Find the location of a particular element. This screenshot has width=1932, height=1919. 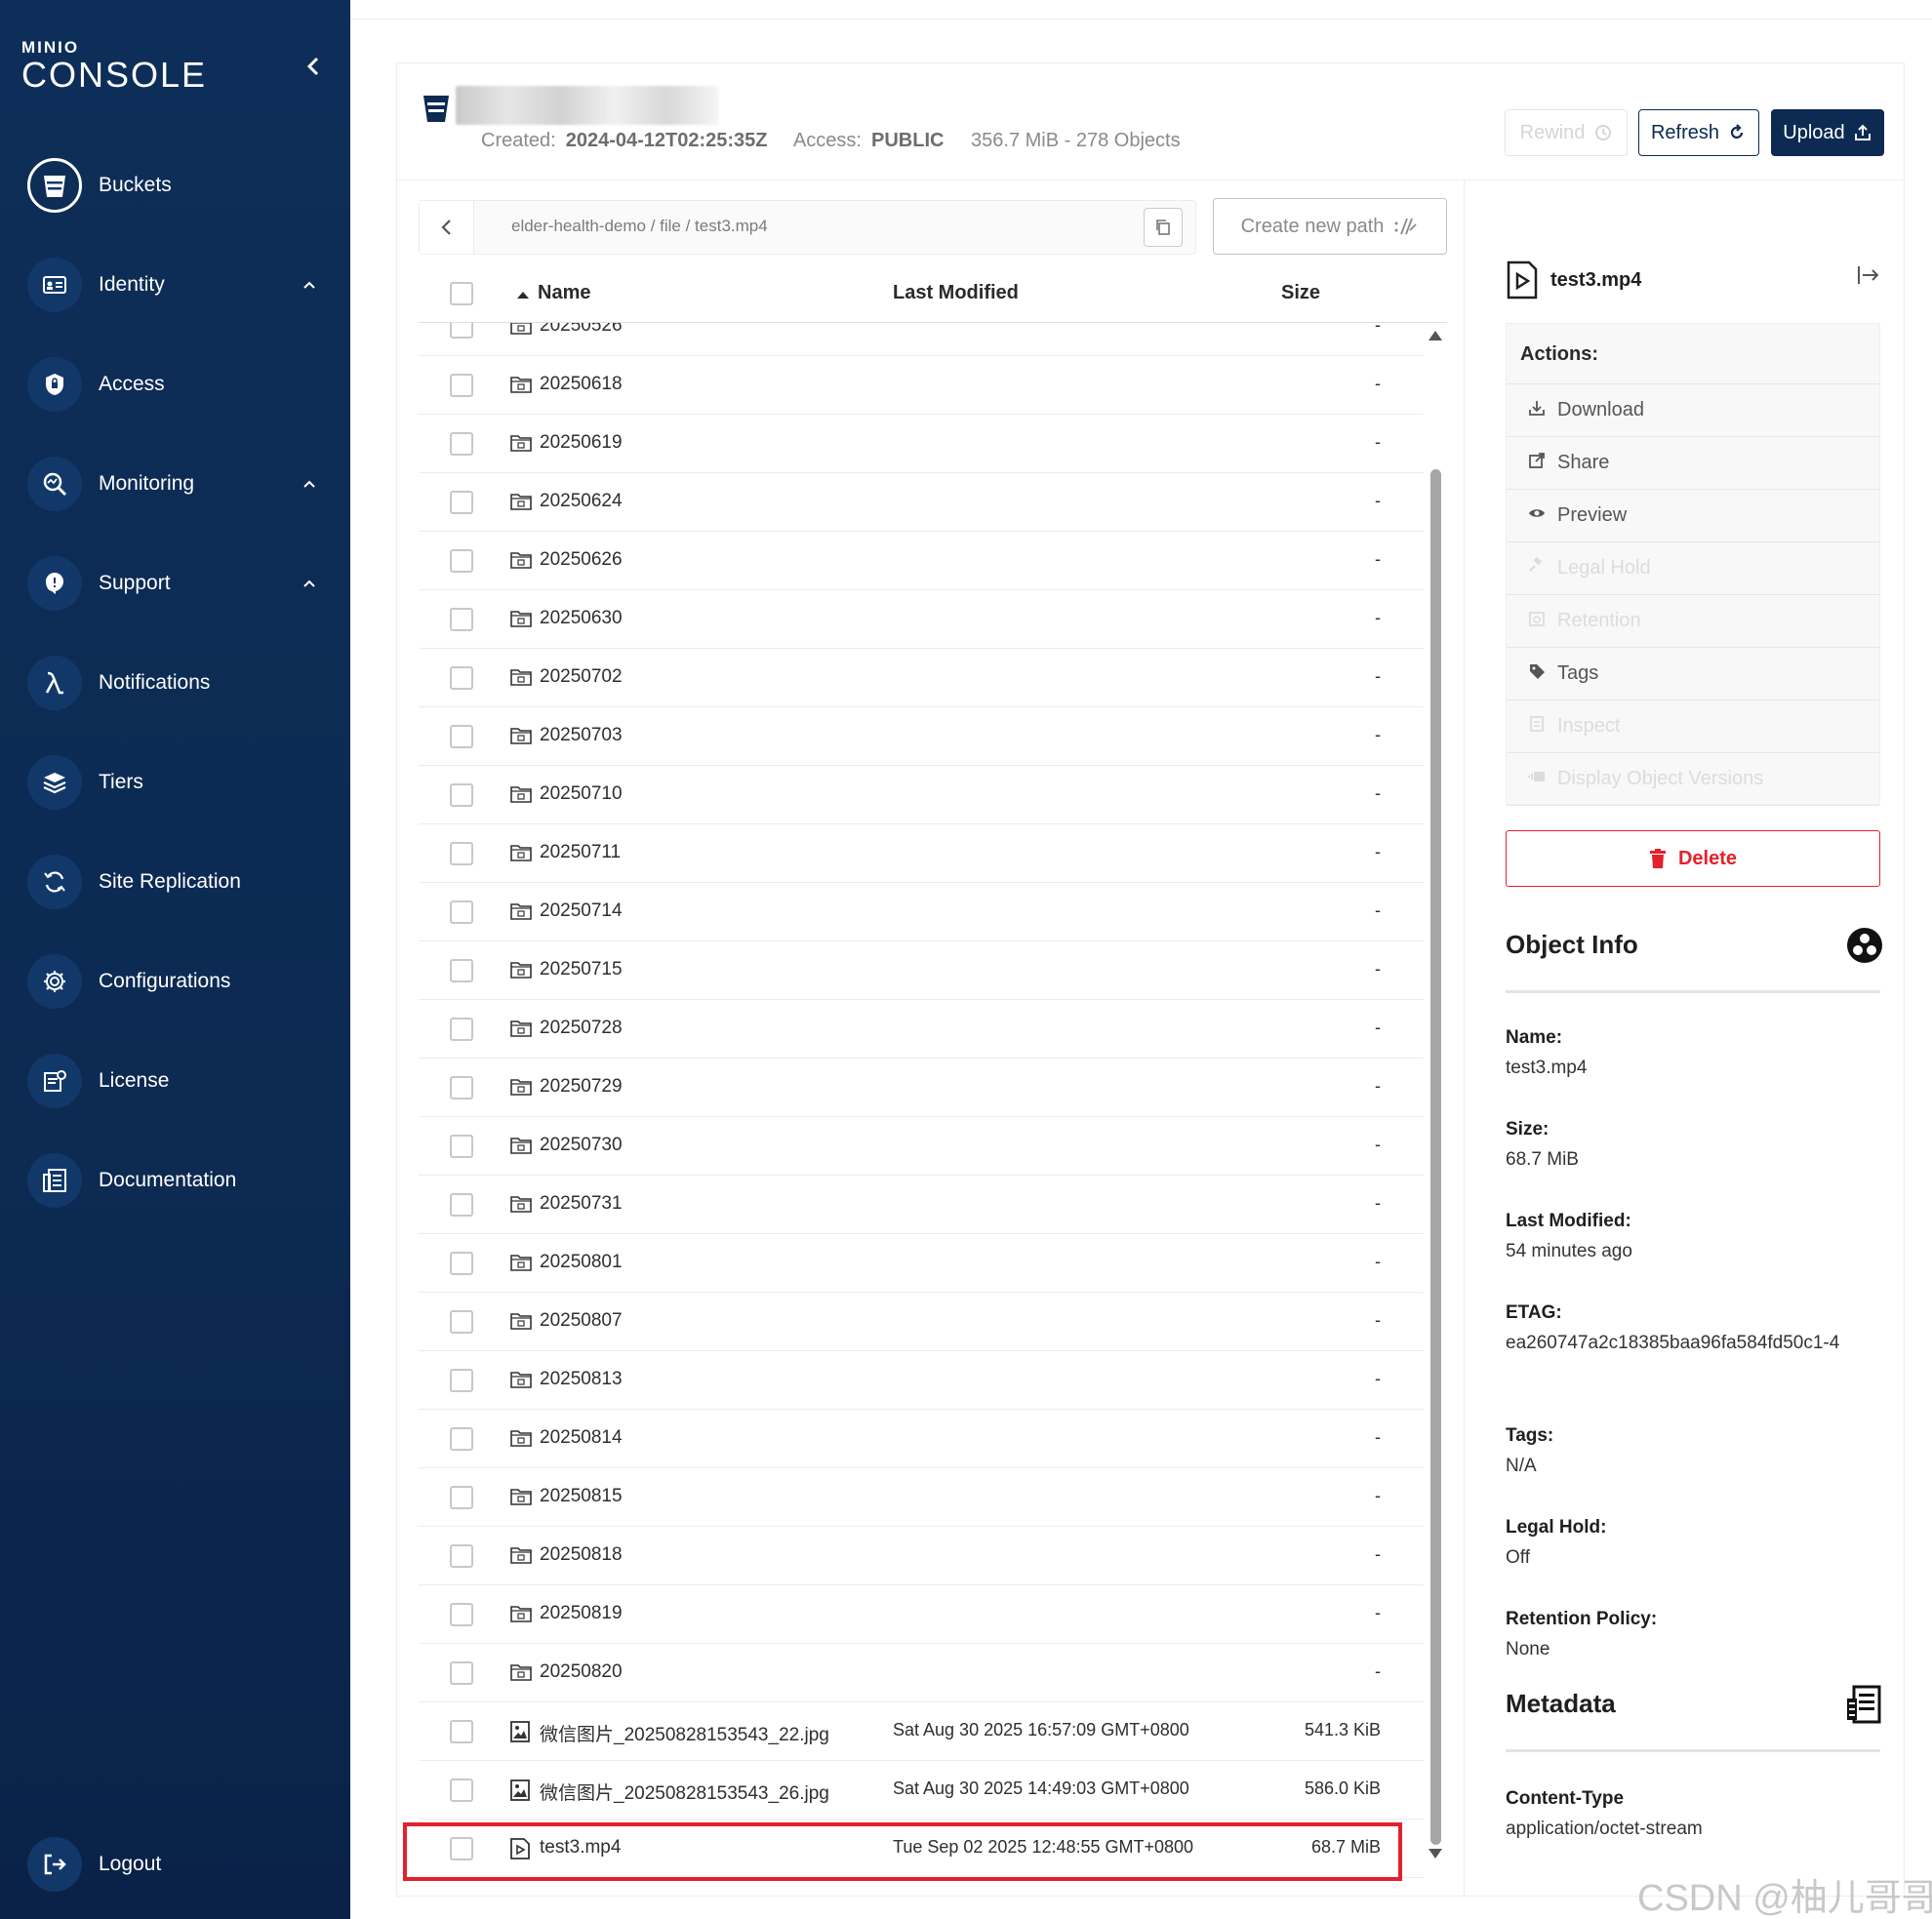

table-row: 20250728 - is located at coordinates (921, 1030).